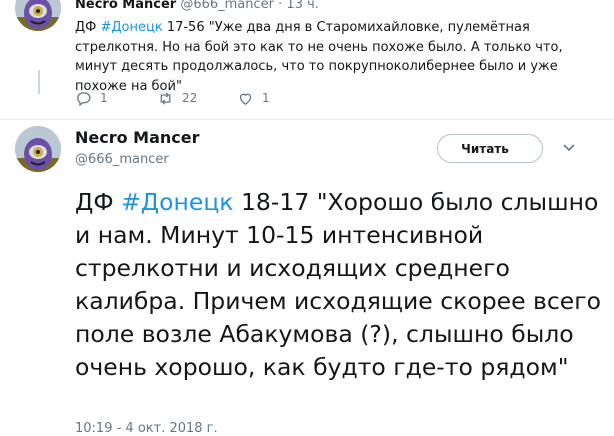 The image size is (614, 436). What do you see at coordinates (490, 148) in the screenshot?
I see `follow-button: Читать` at bounding box center [490, 148].